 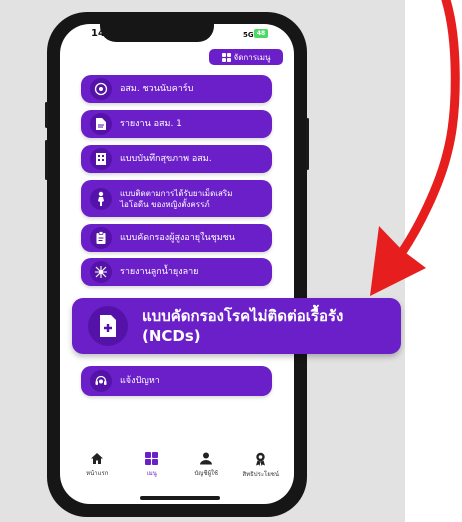 I want to click on nav-item-account: บัญชีผู้ใช้, so click(x=206, y=465).